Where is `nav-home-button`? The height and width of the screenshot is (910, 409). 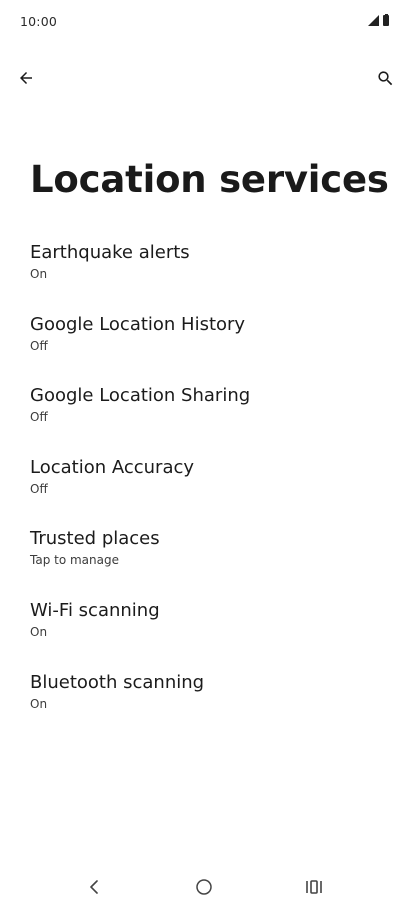 nav-home-button is located at coordinates (204, 887).